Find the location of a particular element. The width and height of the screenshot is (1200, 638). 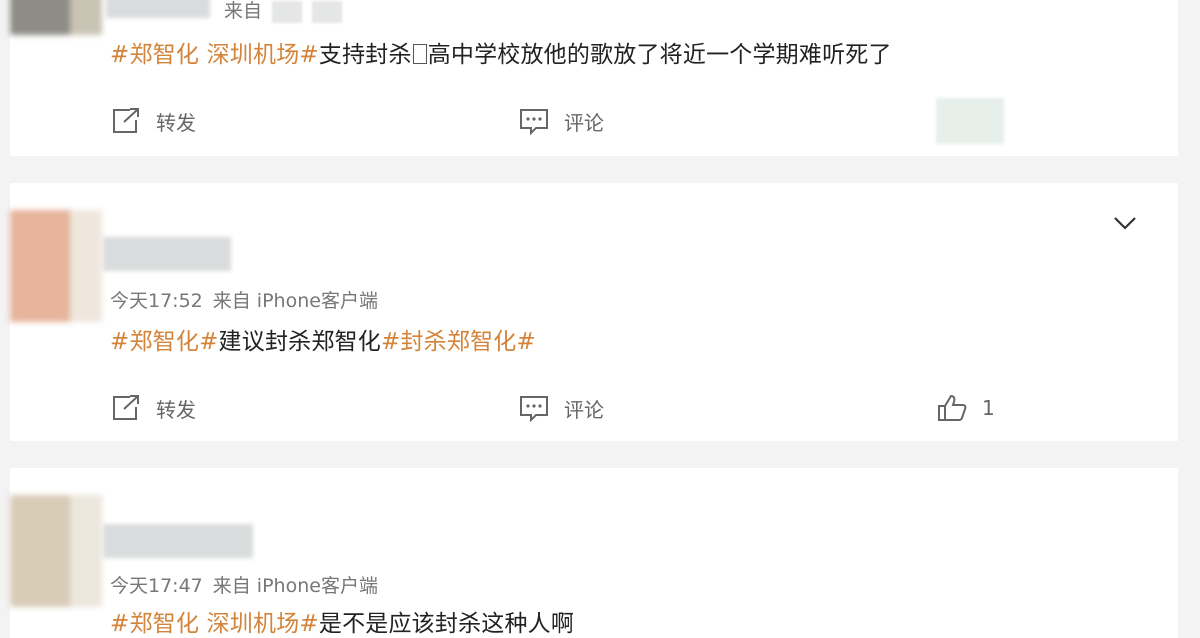

post-meta: 今天17:52 来自 iPhone客户端 is located at coordinates (244, 299).